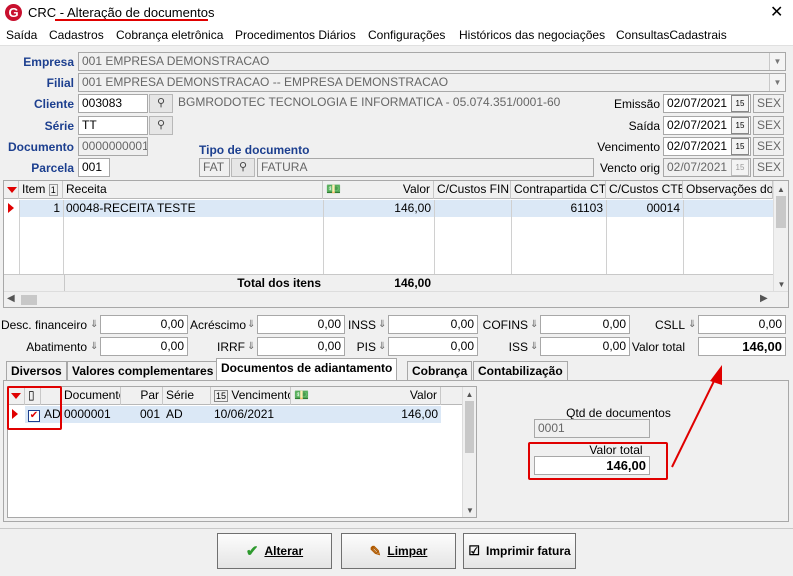 This screenshot has width=793, height=576. Describe the element at coordinates (518, 347) in the screenshot. I see `iss-label: ISS` at that location.